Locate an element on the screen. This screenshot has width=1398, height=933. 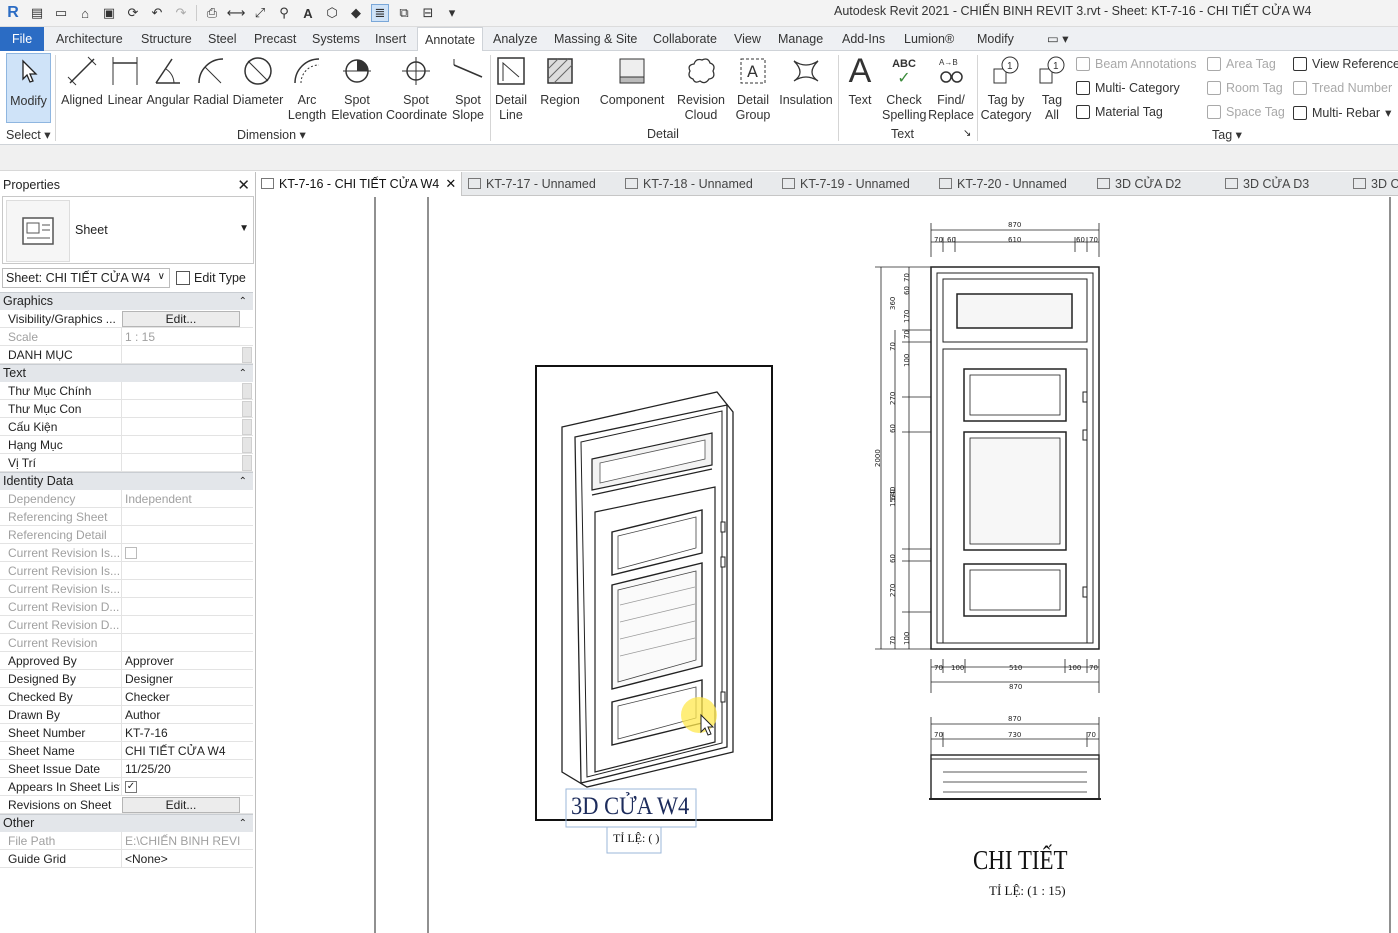
ribbon-tab-architecture: Architecture is located at coordinates (89, 39).